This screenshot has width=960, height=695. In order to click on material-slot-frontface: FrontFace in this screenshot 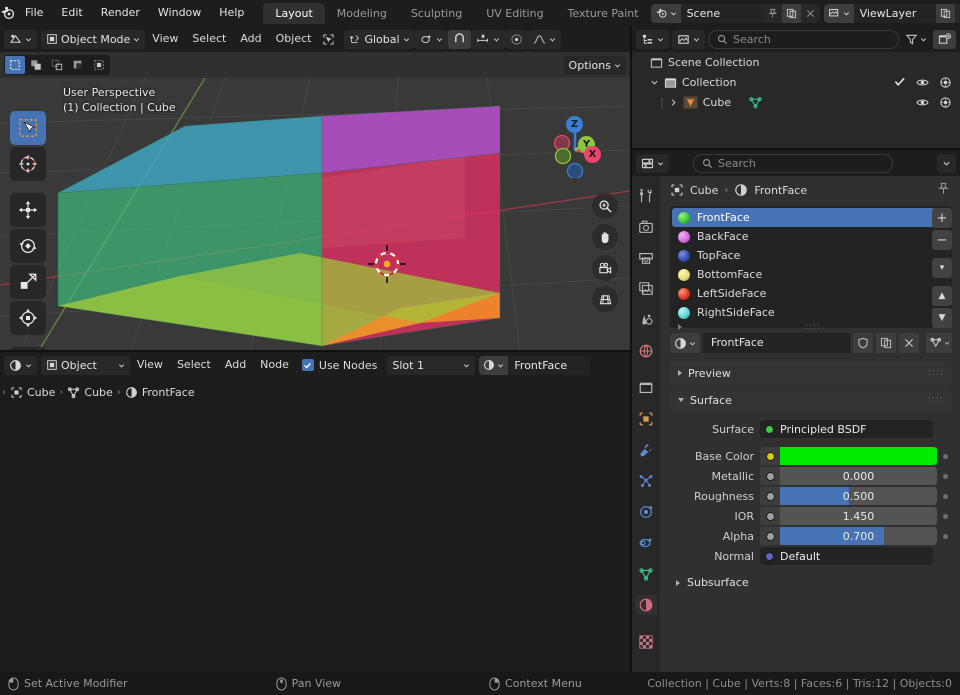, I will do `click(811, 217)`.